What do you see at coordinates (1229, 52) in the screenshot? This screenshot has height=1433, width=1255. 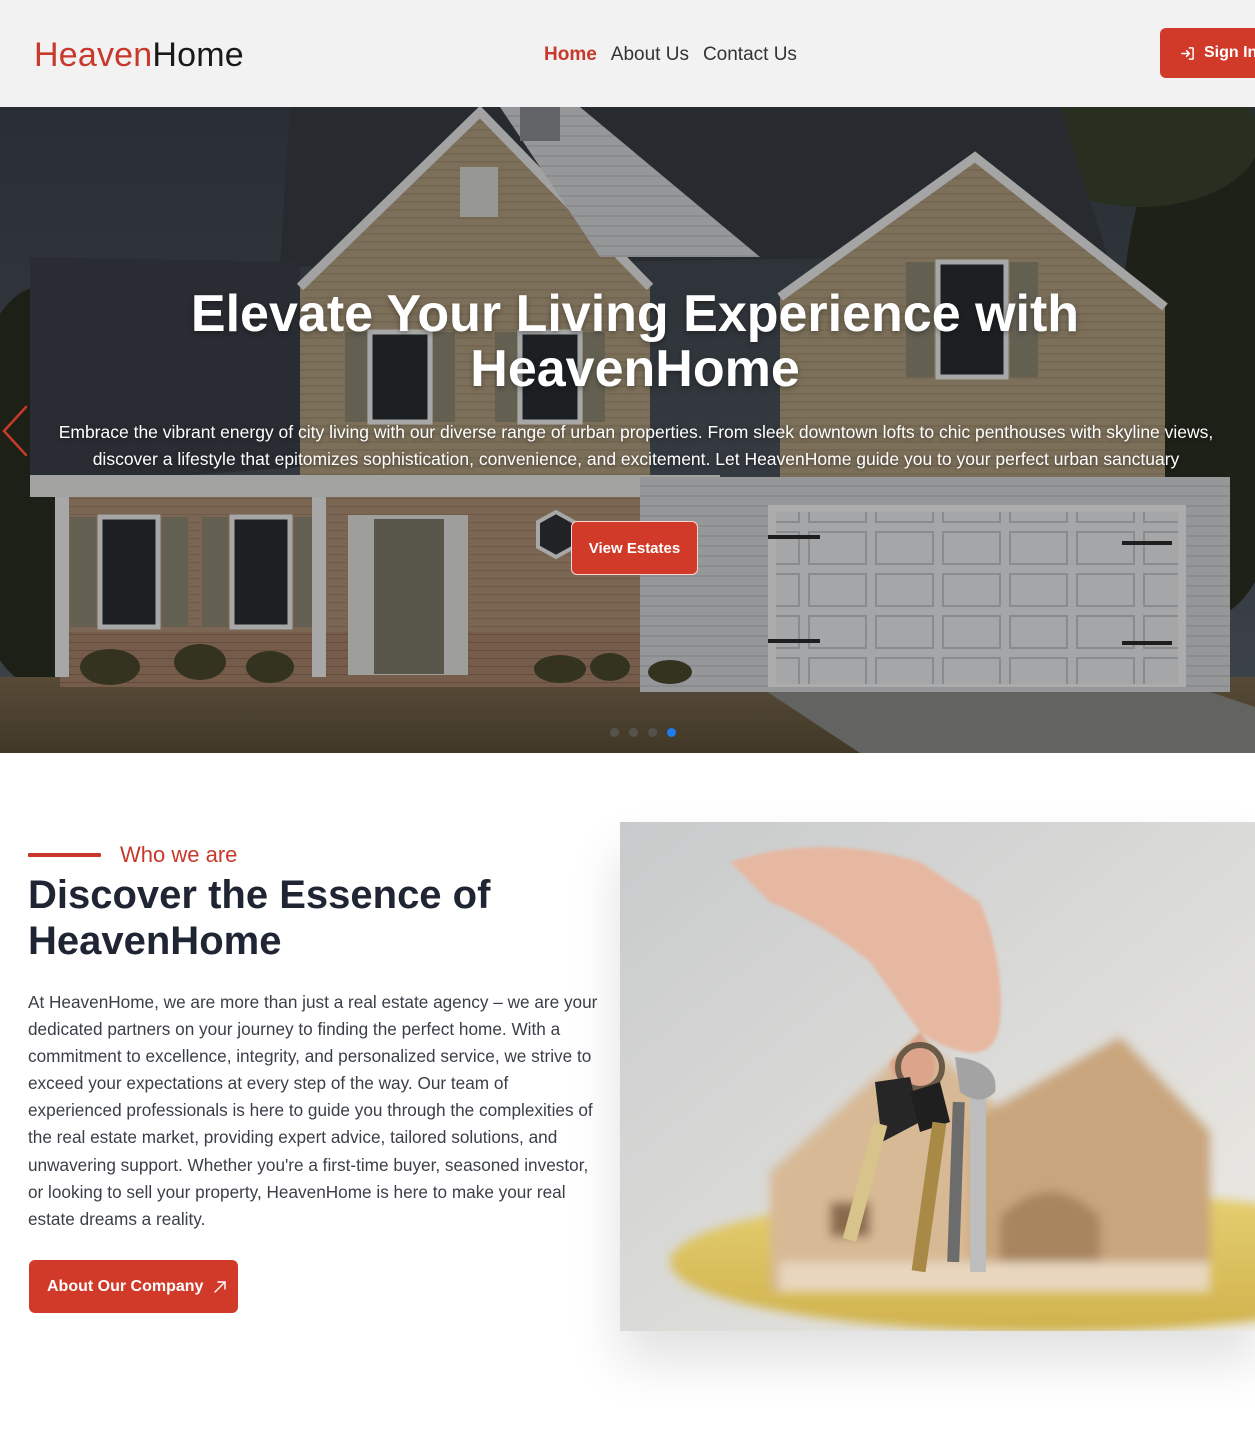 I see `sign-in-label: Sign In` at bounding box center [1229, 52].